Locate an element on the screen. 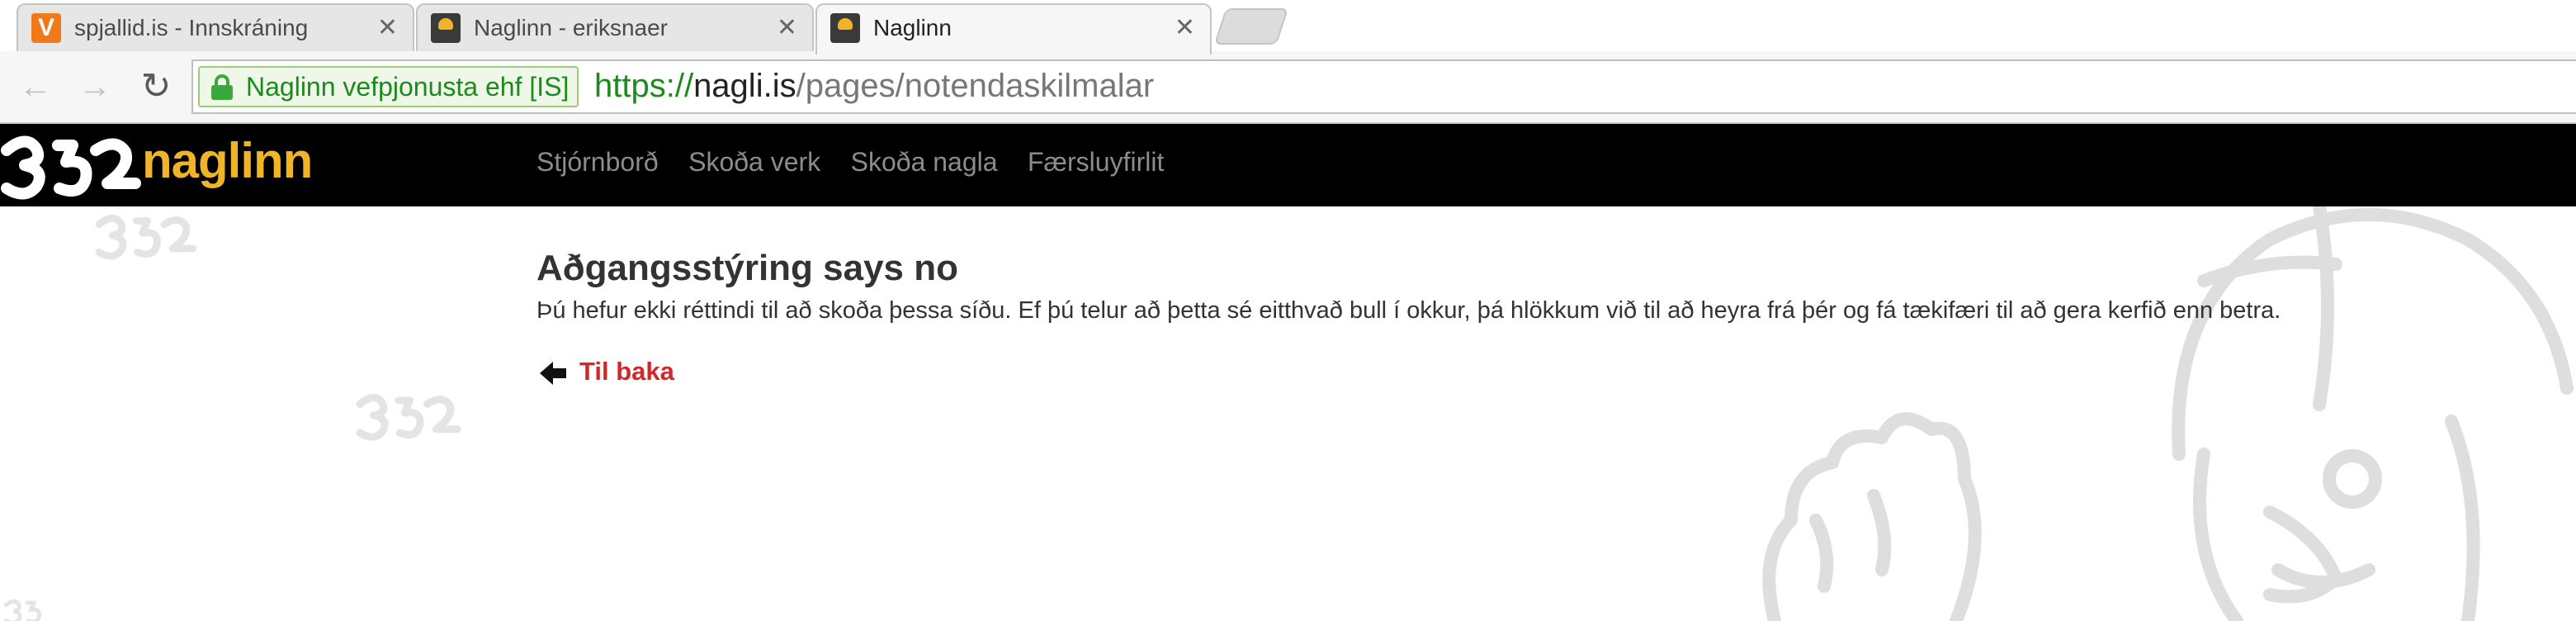 This screenshot has width=2576, height=621. tab-spjallid: V spjallid.is - Innskráning ✕ is located at coordinates (215, 28).